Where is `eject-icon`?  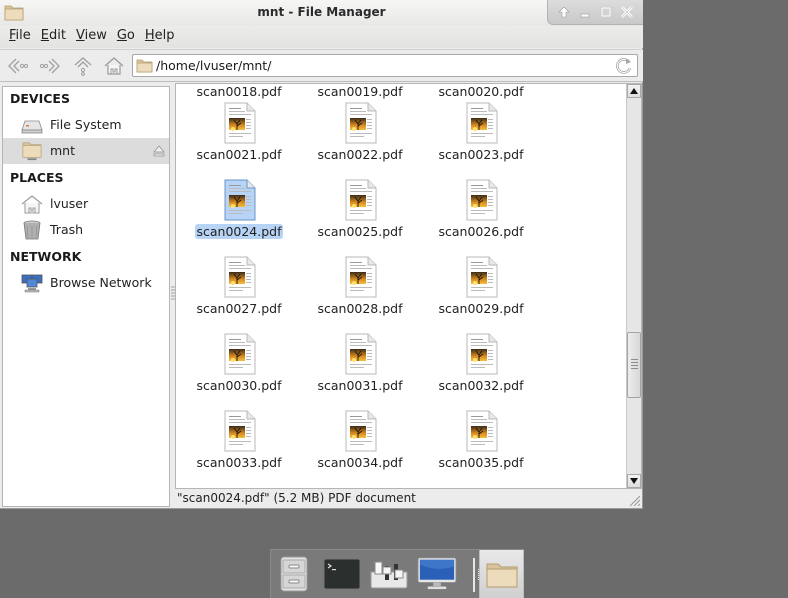 eject-icon is located at coordinates (159, 151).